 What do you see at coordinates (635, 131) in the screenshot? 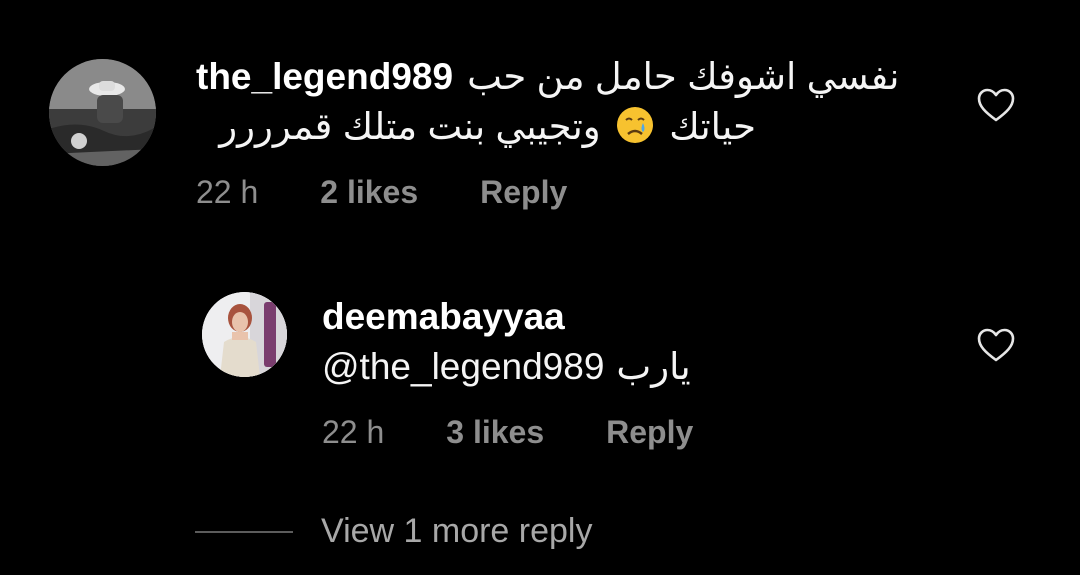
I see `crying-face-icon` at bounding box center [635, 131].